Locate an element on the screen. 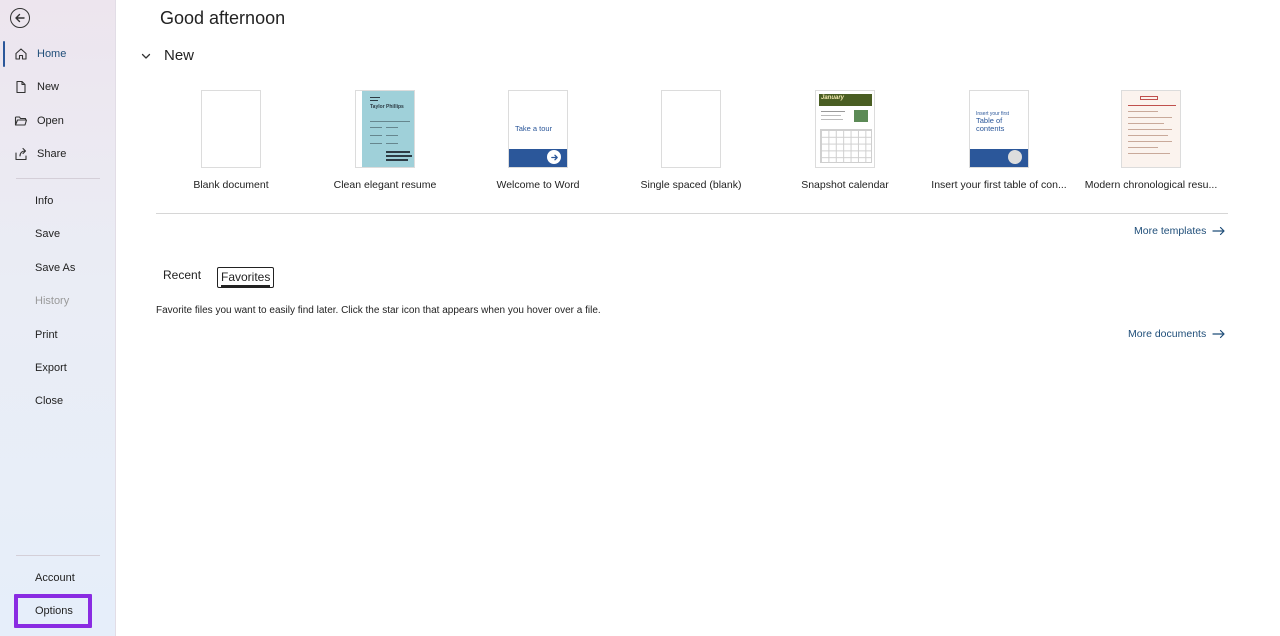 Image resolution: width=1280 pixels, height=636 pixels. calendar-thumb-month: January is located at coordinates (833, 98).